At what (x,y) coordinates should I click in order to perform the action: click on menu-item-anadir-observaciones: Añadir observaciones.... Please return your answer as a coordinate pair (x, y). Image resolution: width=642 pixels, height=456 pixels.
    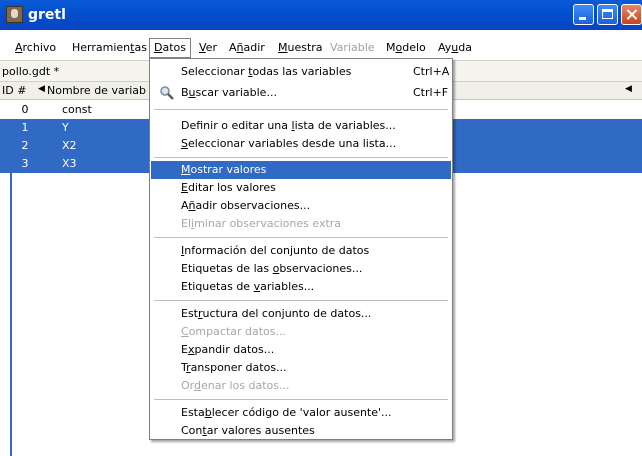
    Looking at the image, I should click on (301, 206).